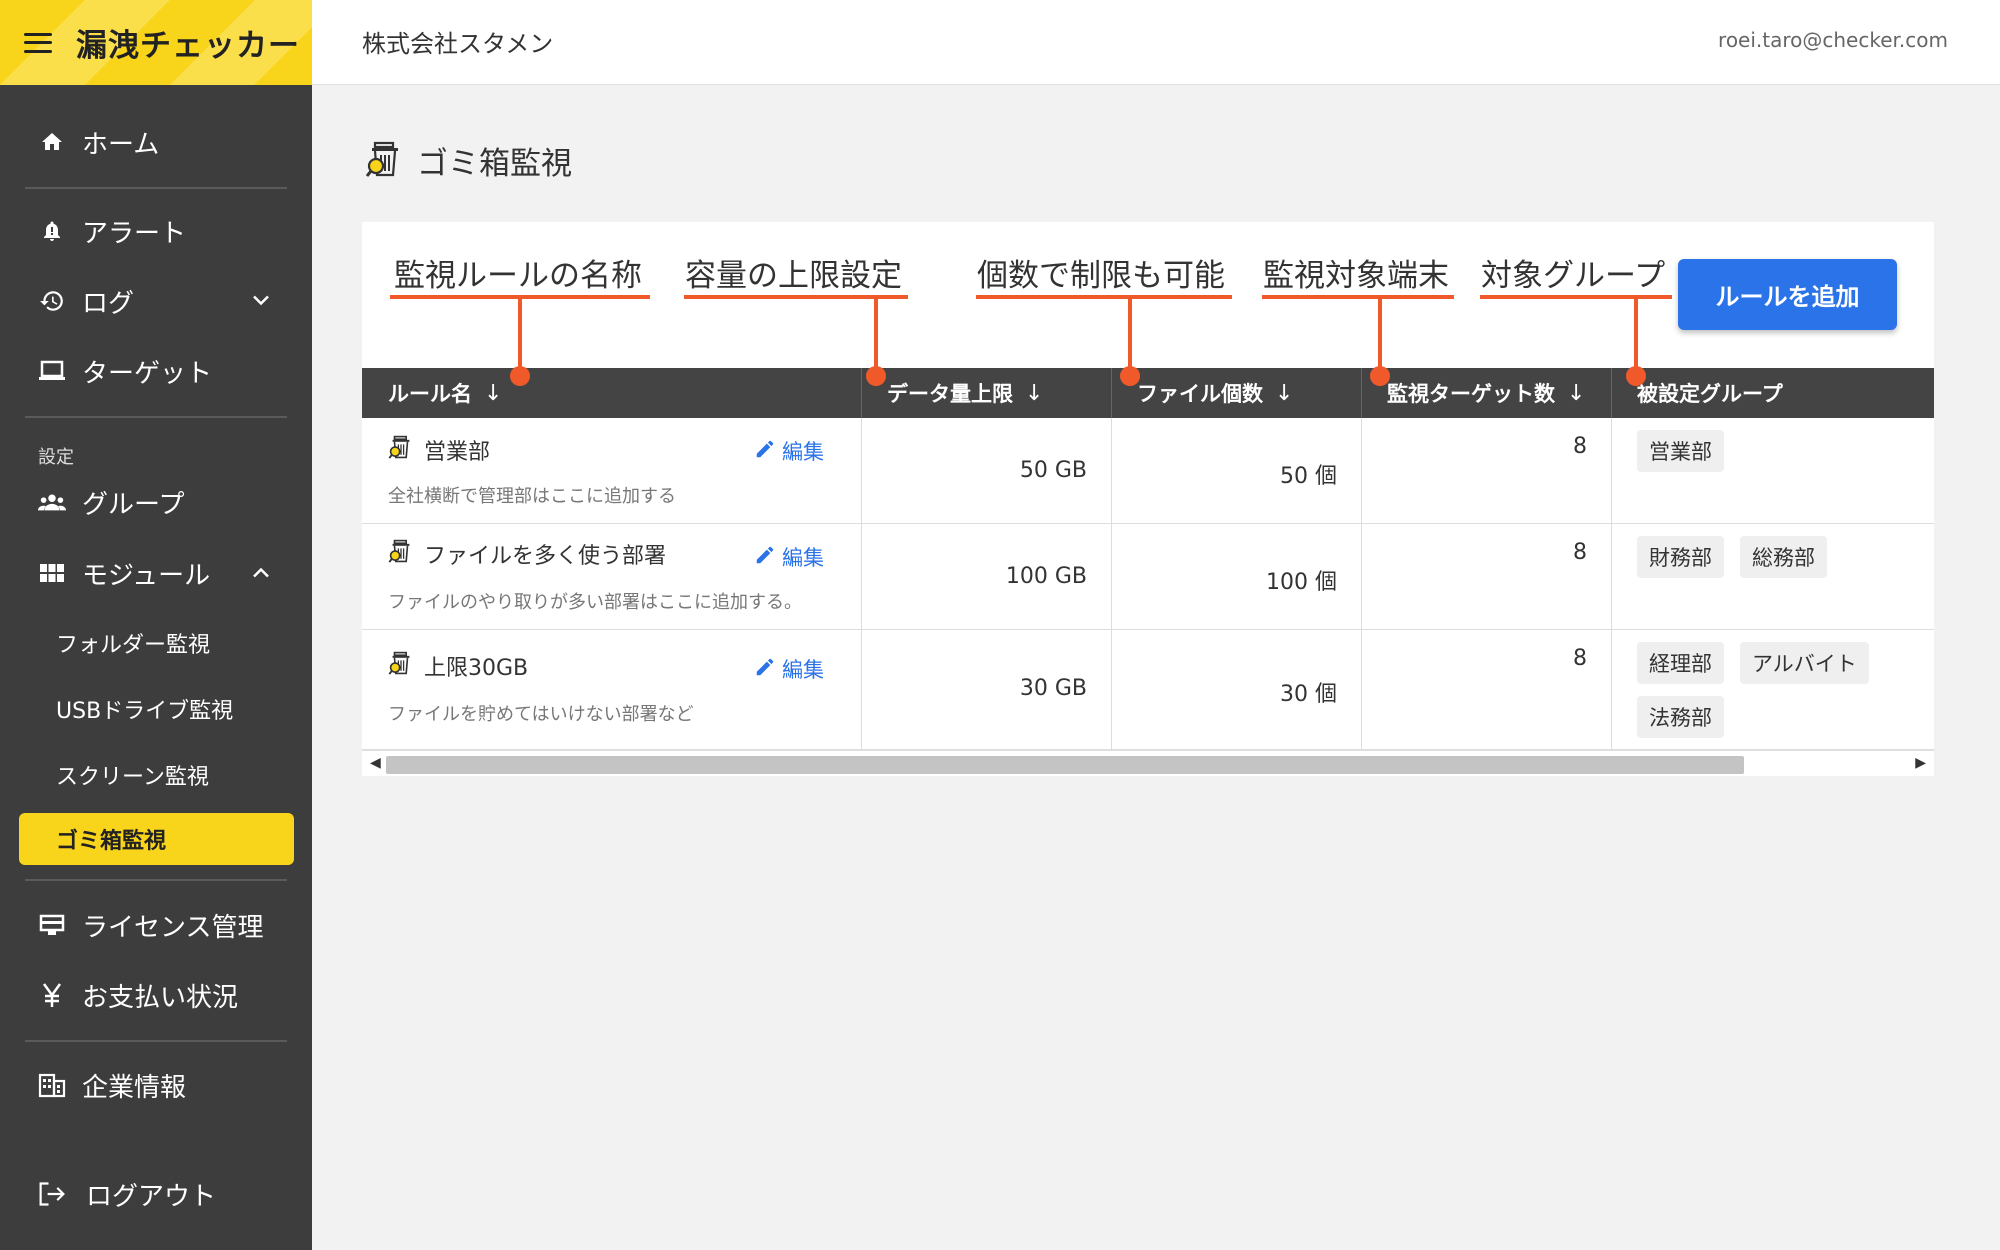 Image resolution: width=2000 pixels, height=1250 pixels. Describe the element at coordinates (476, 668) in the screenshot. I see `rule-name-text: 上限30GB` at that location.